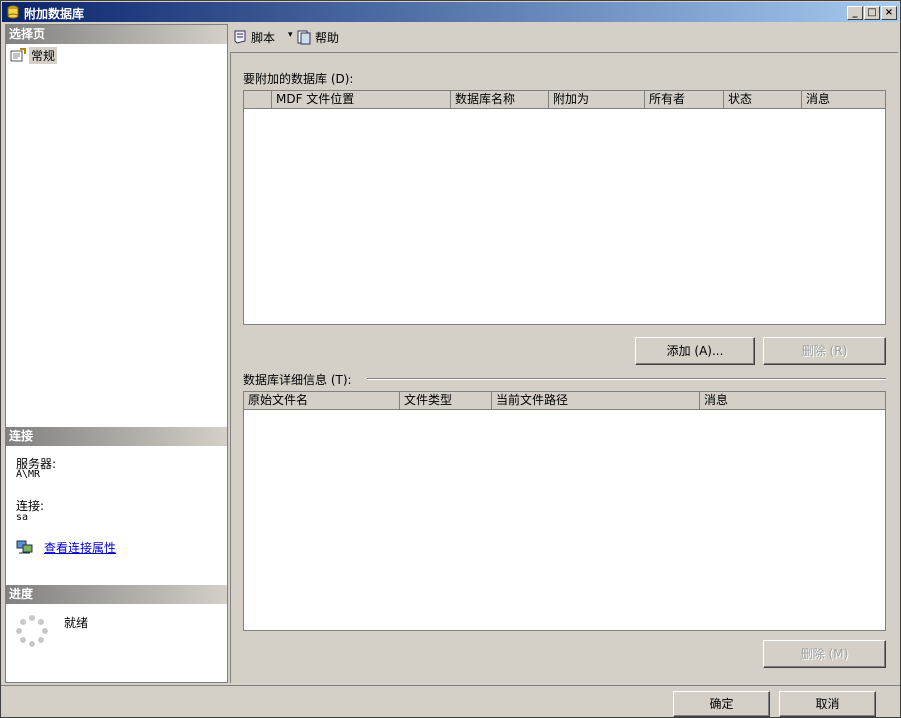 This screenshot has width=901, height=718. Describe the element at coordinates (597, 100) in the screenshot. I see `col-header-attach-as: 附加为` at that location.